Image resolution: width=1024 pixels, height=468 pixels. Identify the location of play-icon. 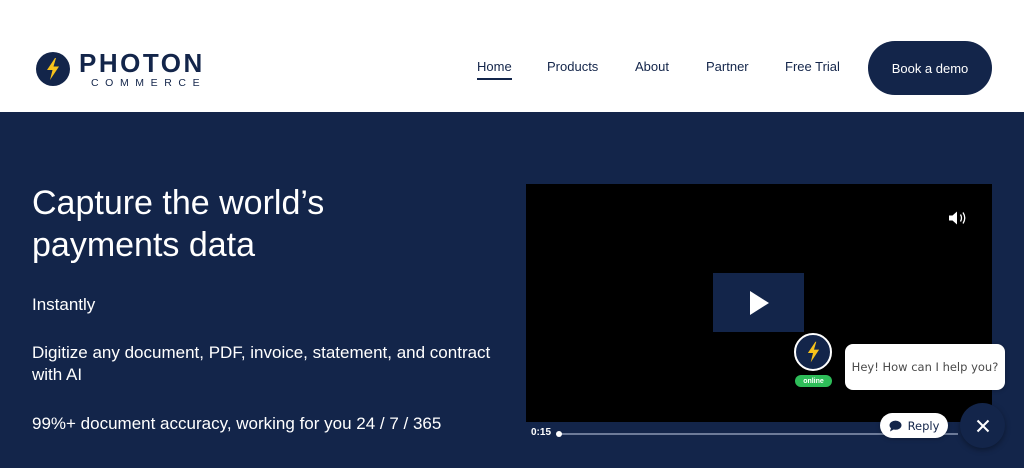
(759, 302).